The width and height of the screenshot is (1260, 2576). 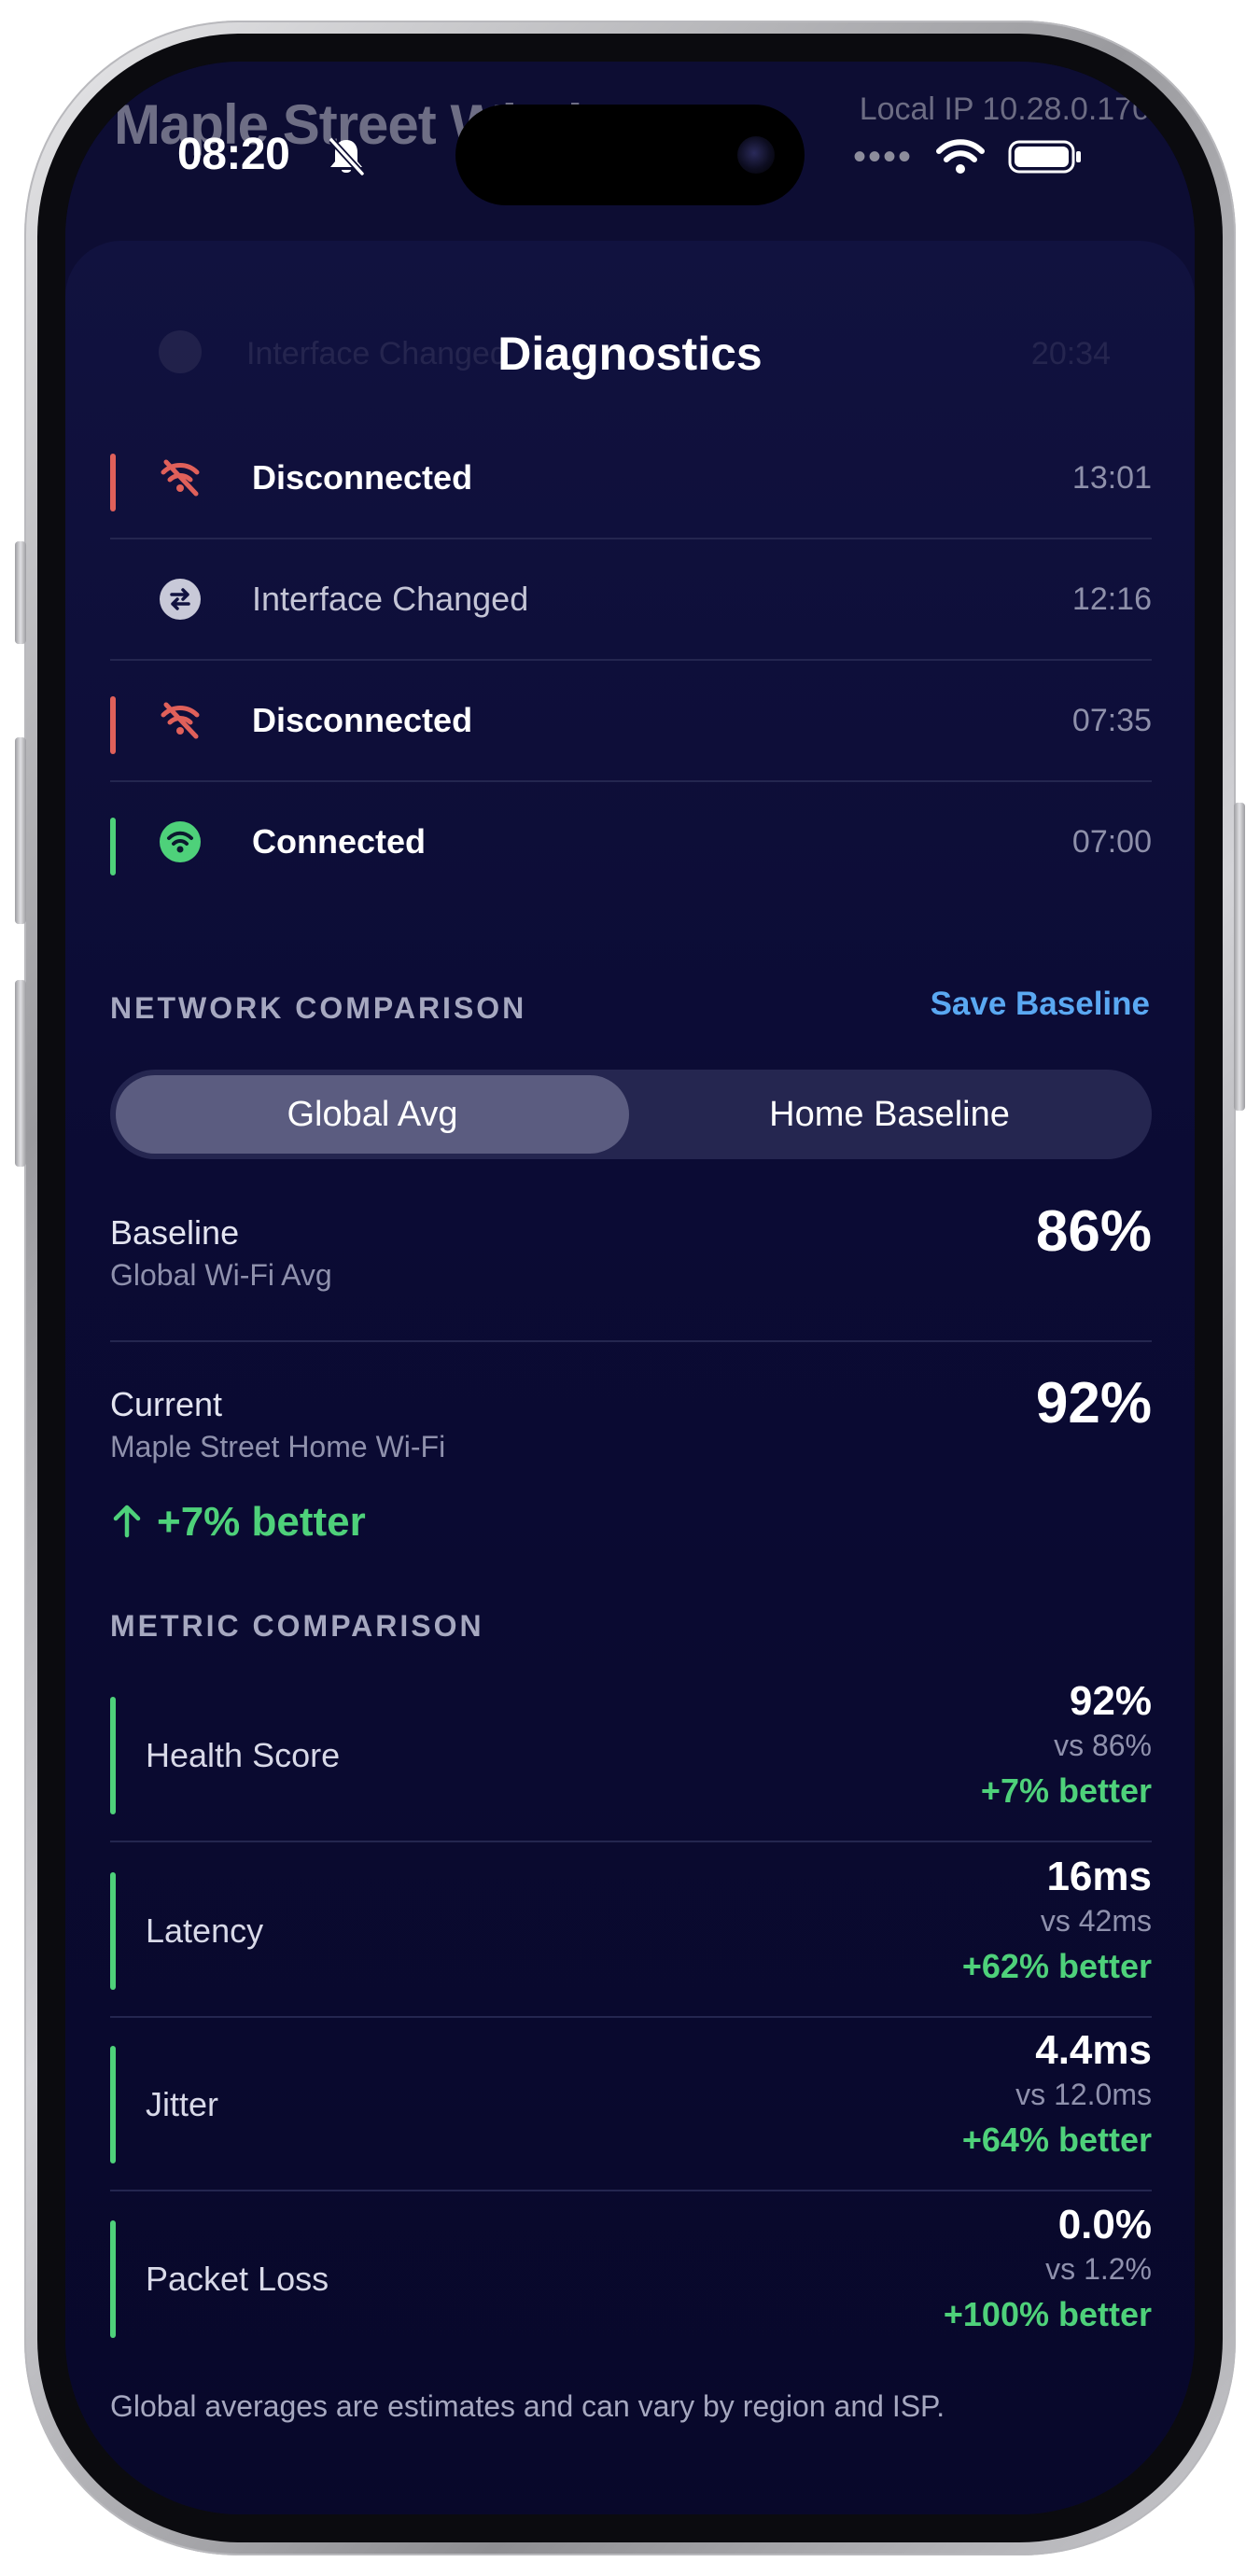 What do you see at coordinates (318, 1008) in the screenshot?
I see `network-comparison-header: NETWORK COMPARISON` at bounding box center [318, 1008].